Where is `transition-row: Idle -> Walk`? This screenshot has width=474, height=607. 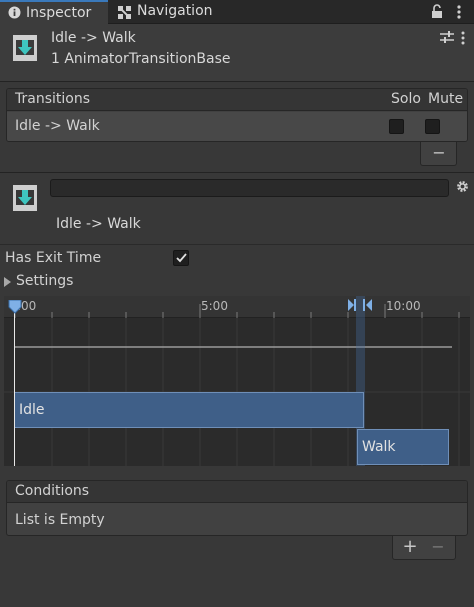
transition-row: Idle -> Walk is located at coordinates (237, 126).